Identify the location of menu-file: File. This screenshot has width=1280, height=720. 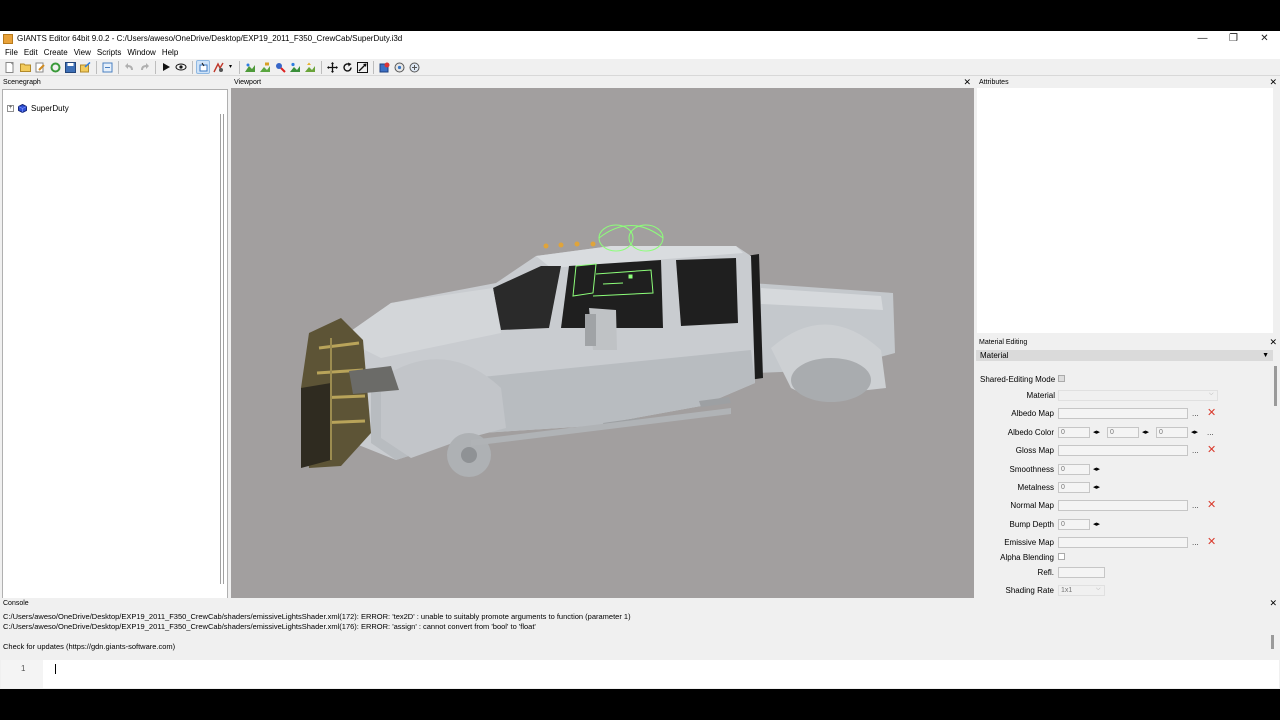
(11, 52).